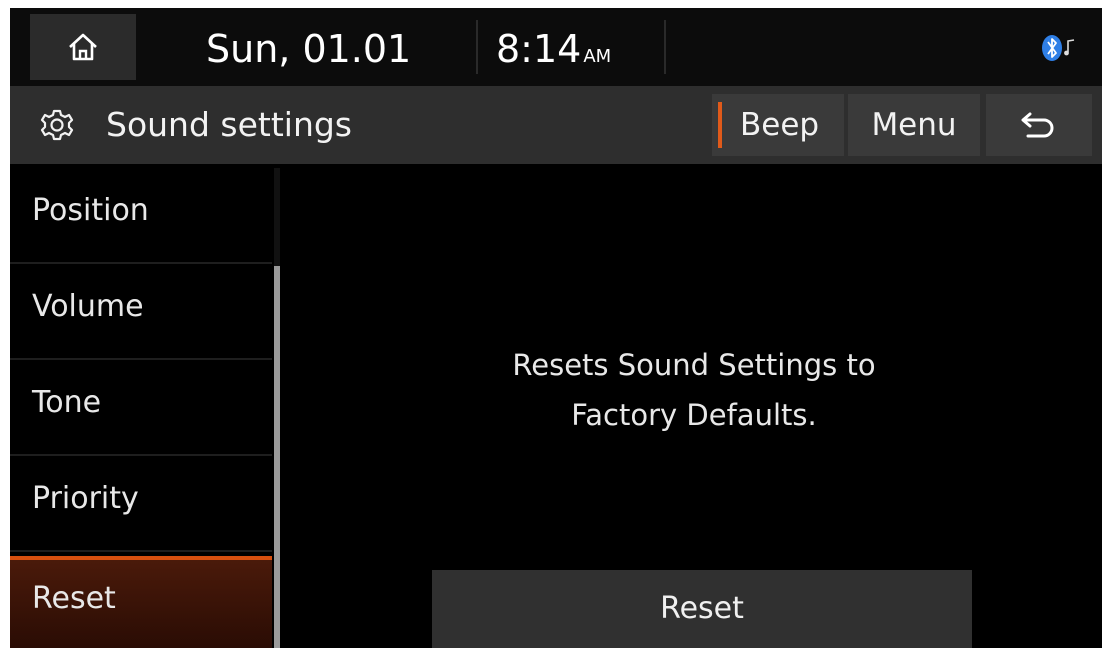 This screenshot has height=650, width=1110. What do you see at coordinates (702, 609) in the screenshot?
I see `reset-button: Reset` at bounding box center [702, 609].